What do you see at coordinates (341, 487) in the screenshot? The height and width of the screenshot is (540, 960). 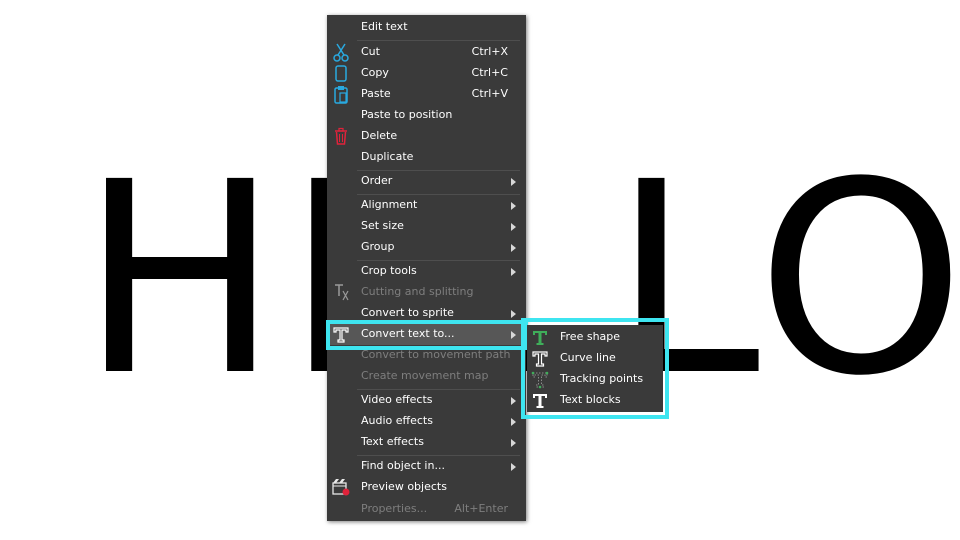 I see `preview-icon` at bounding box center [341, 487].